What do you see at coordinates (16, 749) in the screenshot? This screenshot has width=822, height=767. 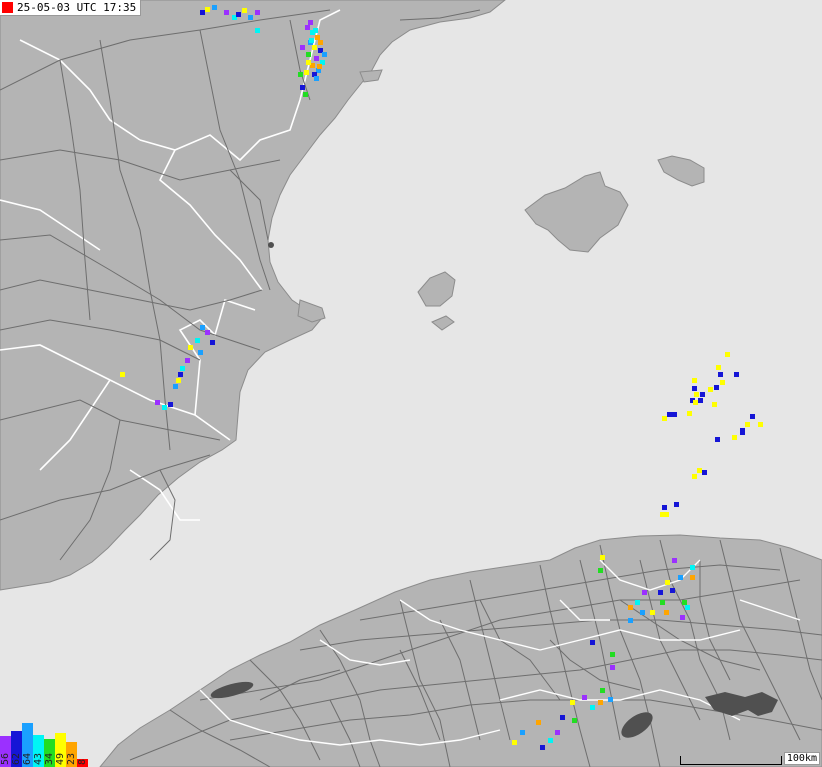 I see `legend-bar: 62` at bounding box center [16, 749].